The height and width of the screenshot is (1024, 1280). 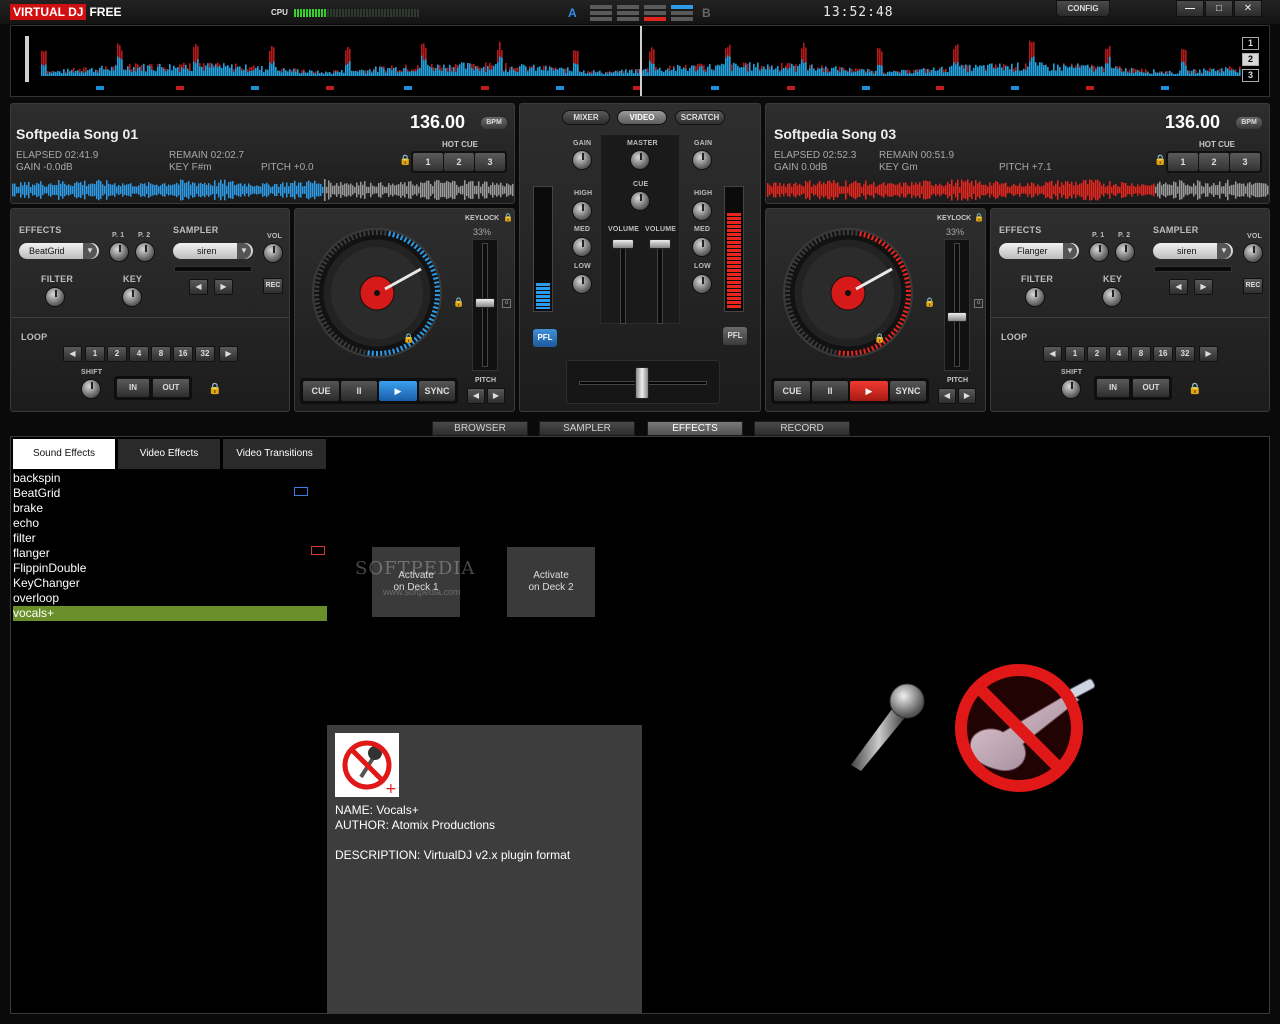 I want to click on crossfader-handle, so click(x=642, y=383).